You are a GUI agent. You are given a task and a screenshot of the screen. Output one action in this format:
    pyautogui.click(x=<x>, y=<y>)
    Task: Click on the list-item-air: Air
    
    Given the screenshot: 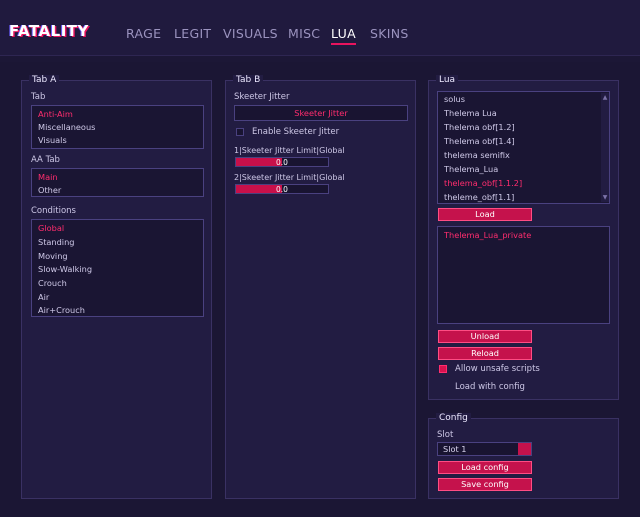 What is the action you would take?
    pyautogui.click(x=43, y=297)
    